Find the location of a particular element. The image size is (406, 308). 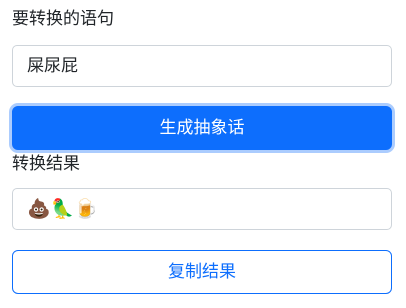

sentence-input: 屎尿屁 is located at coordinates (202, 66).